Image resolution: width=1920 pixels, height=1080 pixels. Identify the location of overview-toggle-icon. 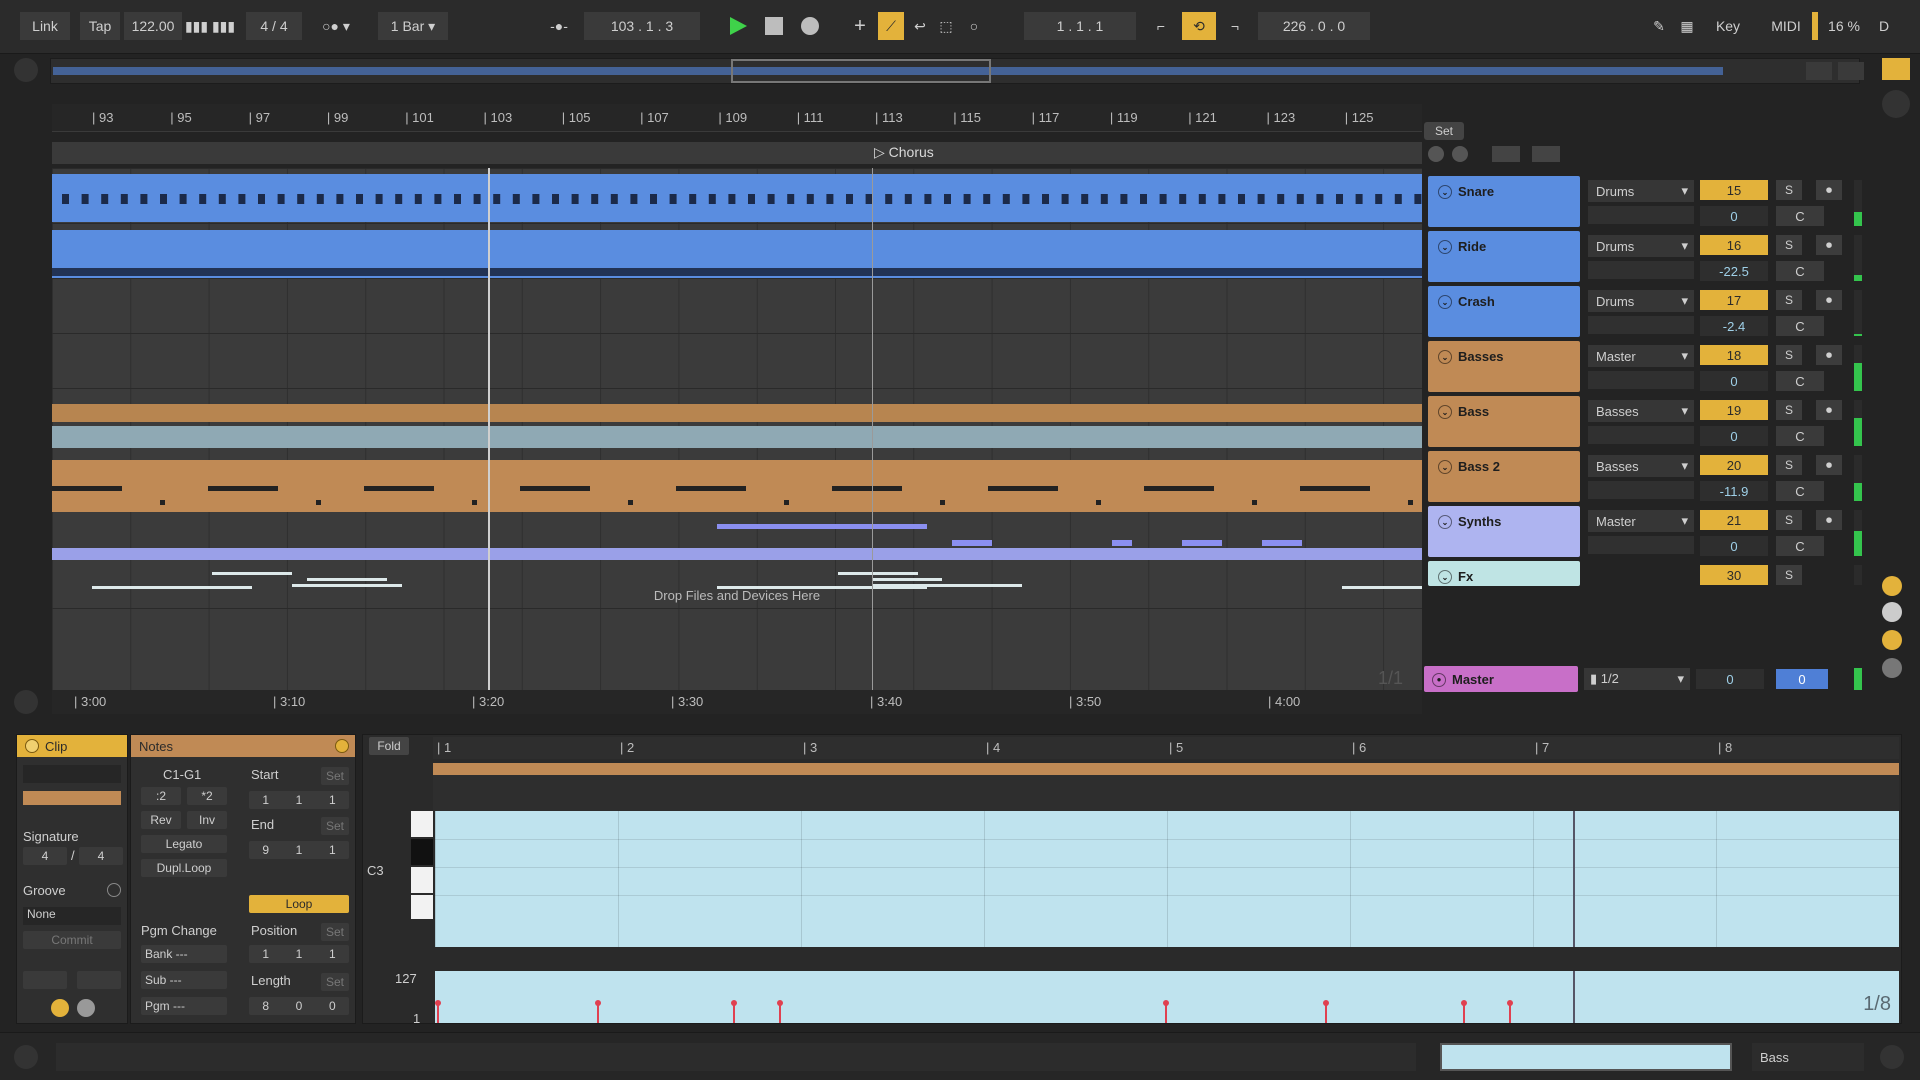
(26, 70).